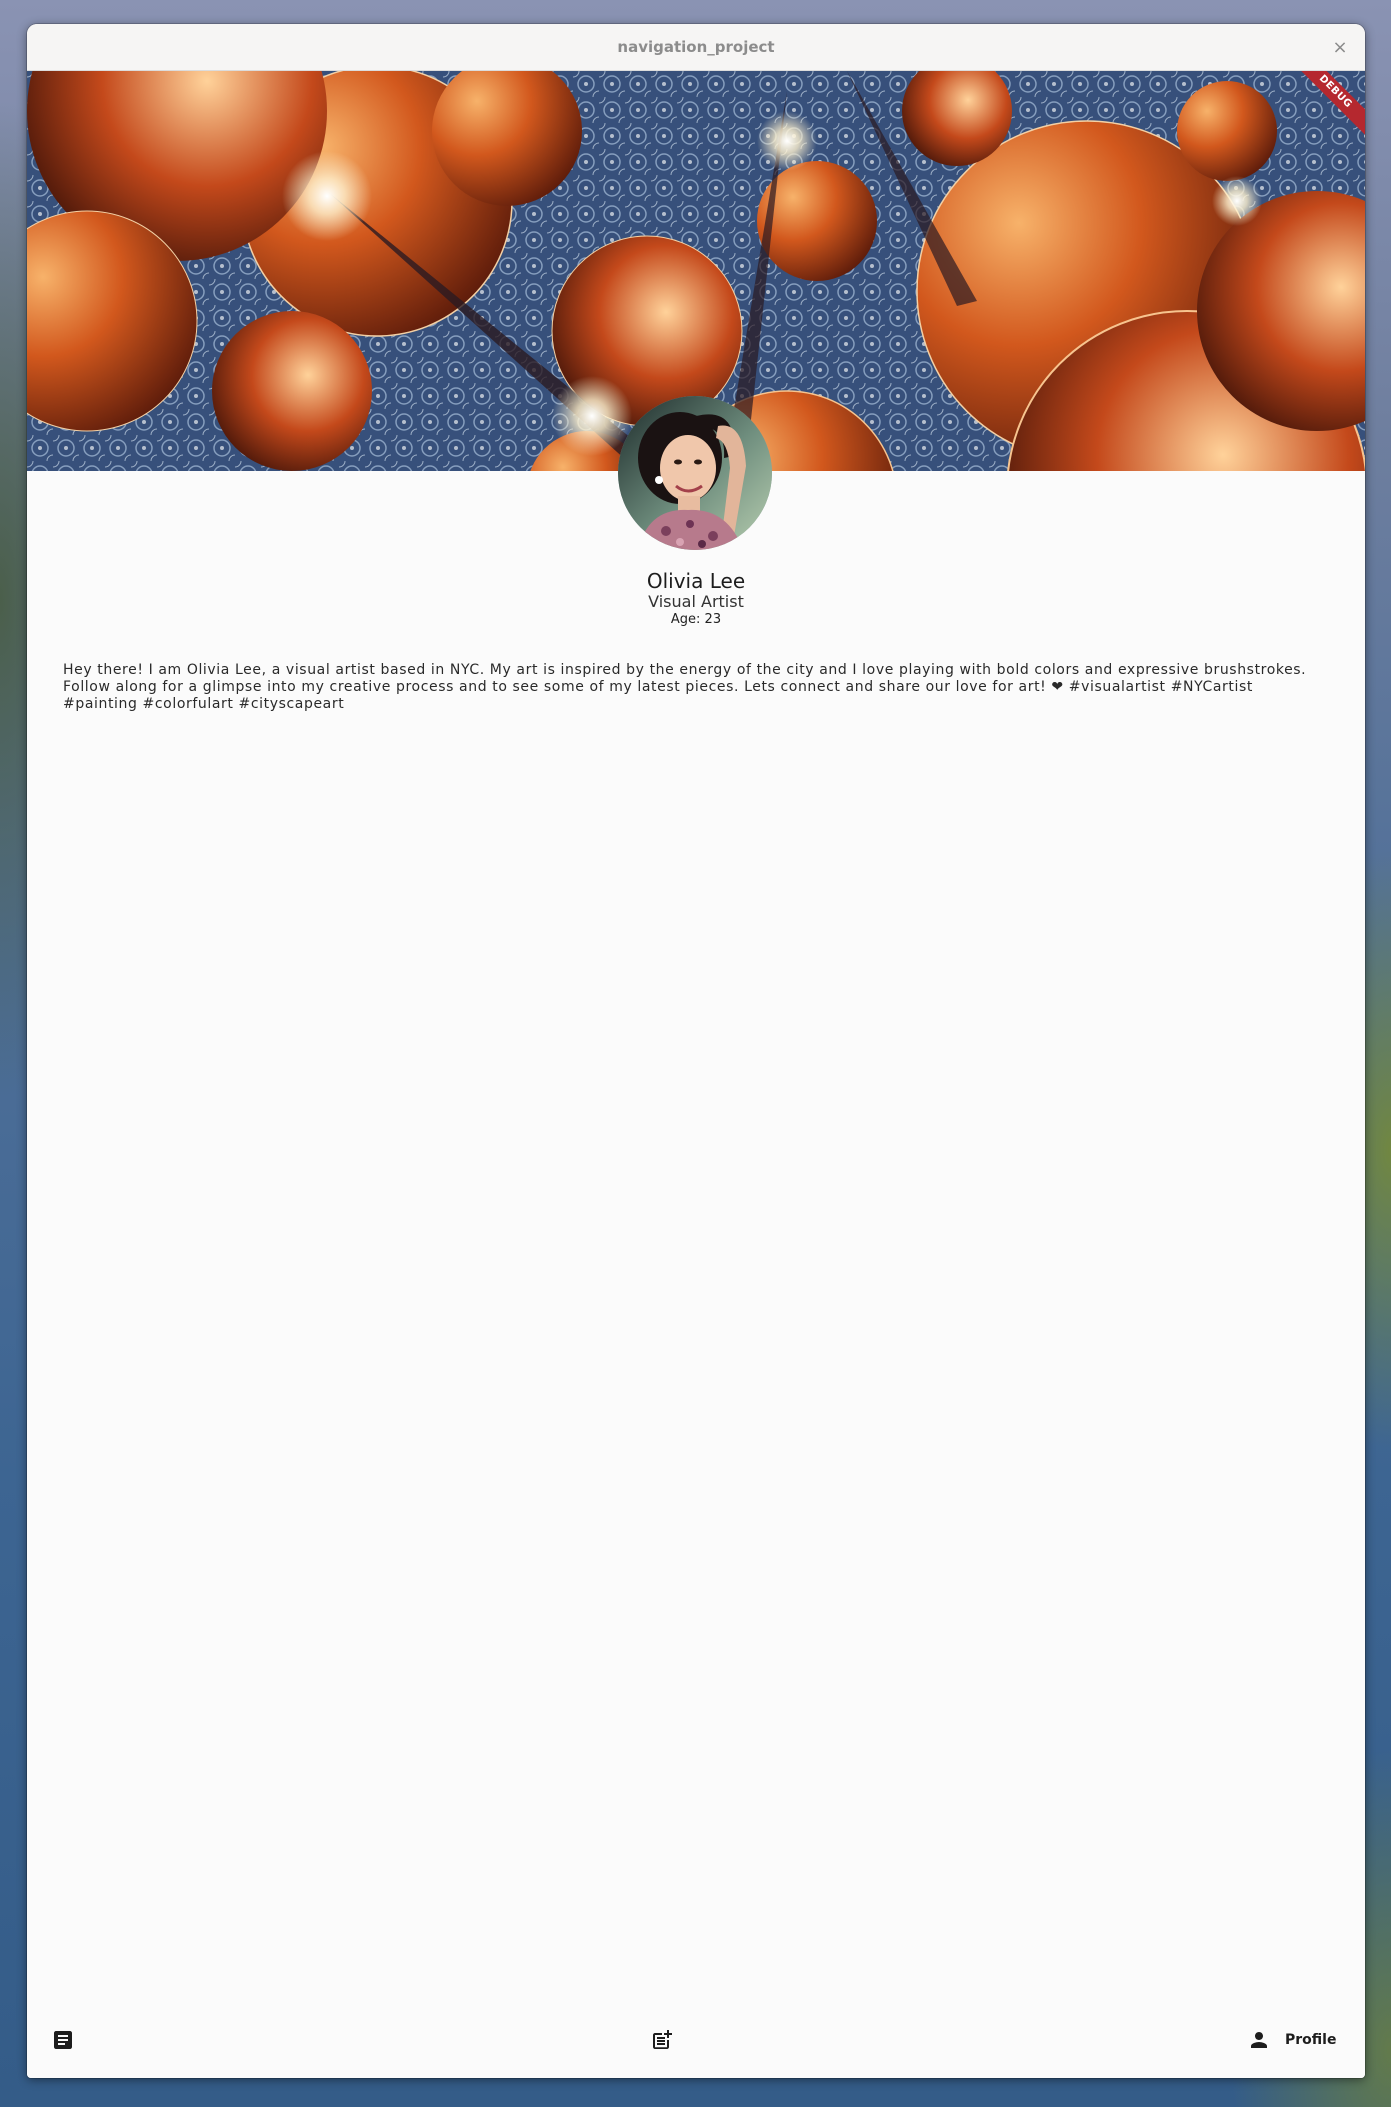  I want to click on close-icon: ×, so click(1340, 47).